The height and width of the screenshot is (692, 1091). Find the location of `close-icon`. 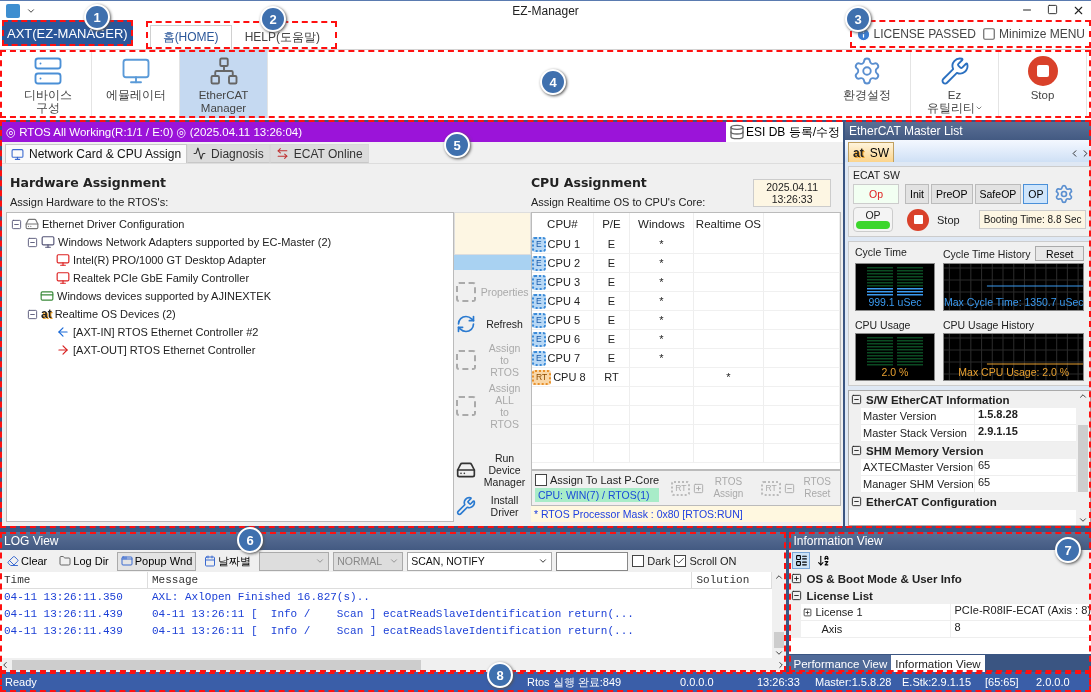

close-icon is located at coordinates (1078, 10).